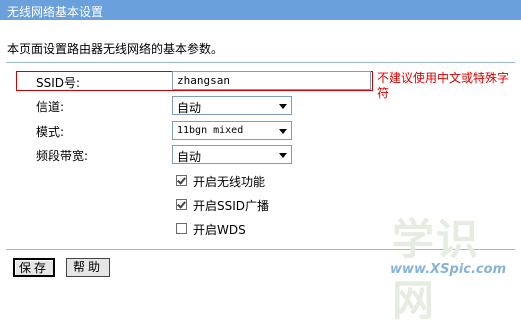  What do you see at coordinates (181, 228) in the screenshot?
I see `wds-enable-checkbox` at bounding box center [181, 228].